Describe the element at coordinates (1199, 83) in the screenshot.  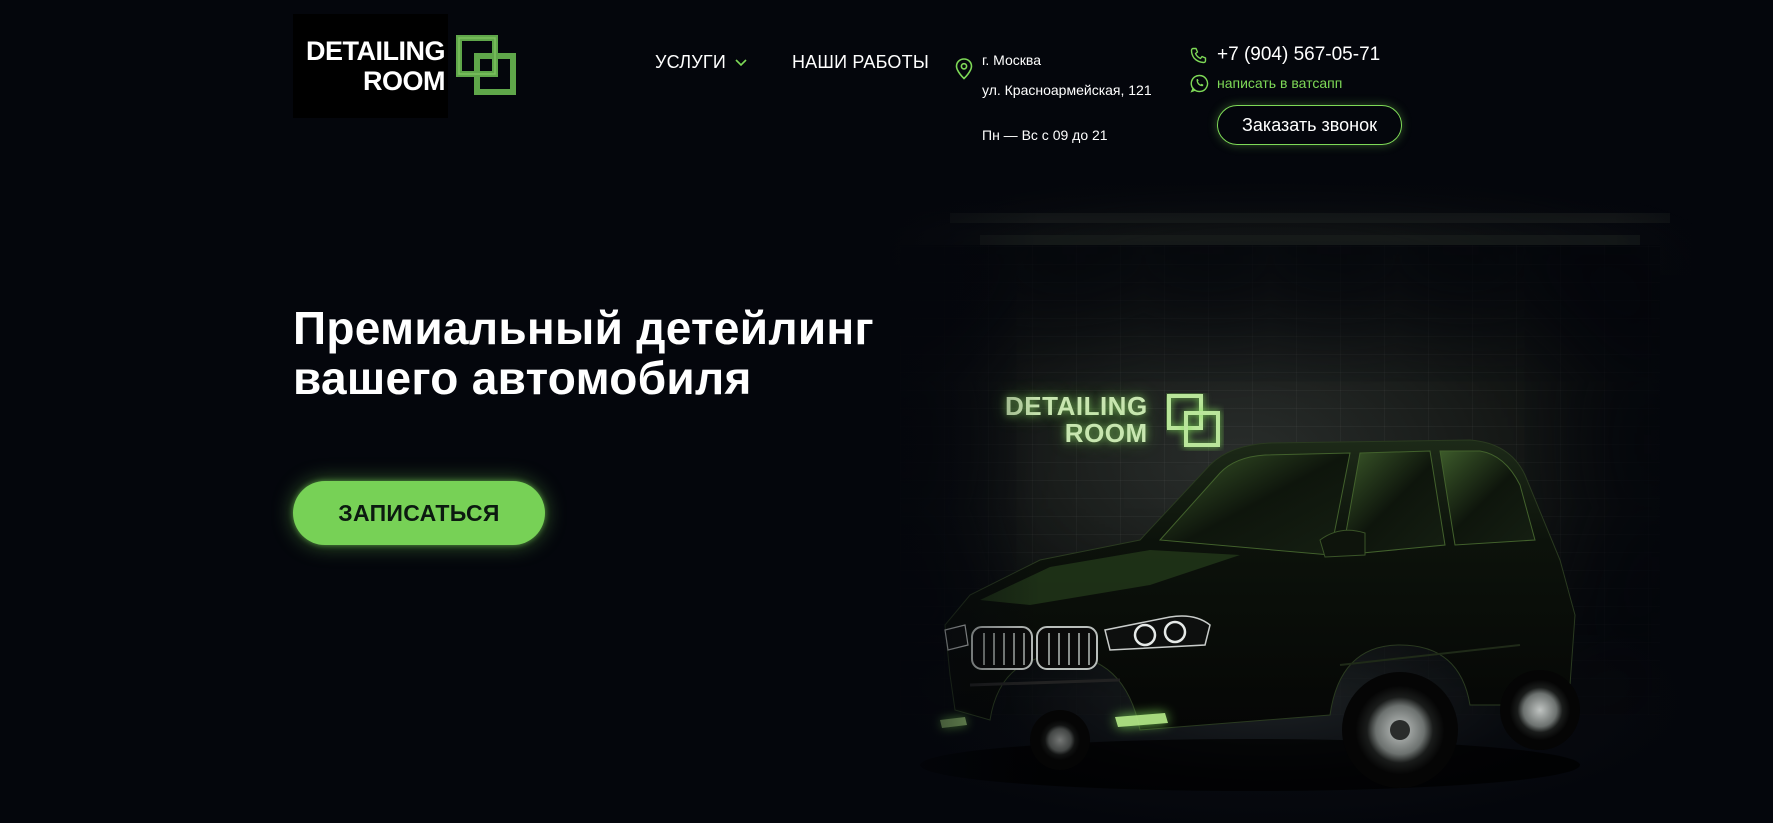
I see `whatsapp-icon` at that location.